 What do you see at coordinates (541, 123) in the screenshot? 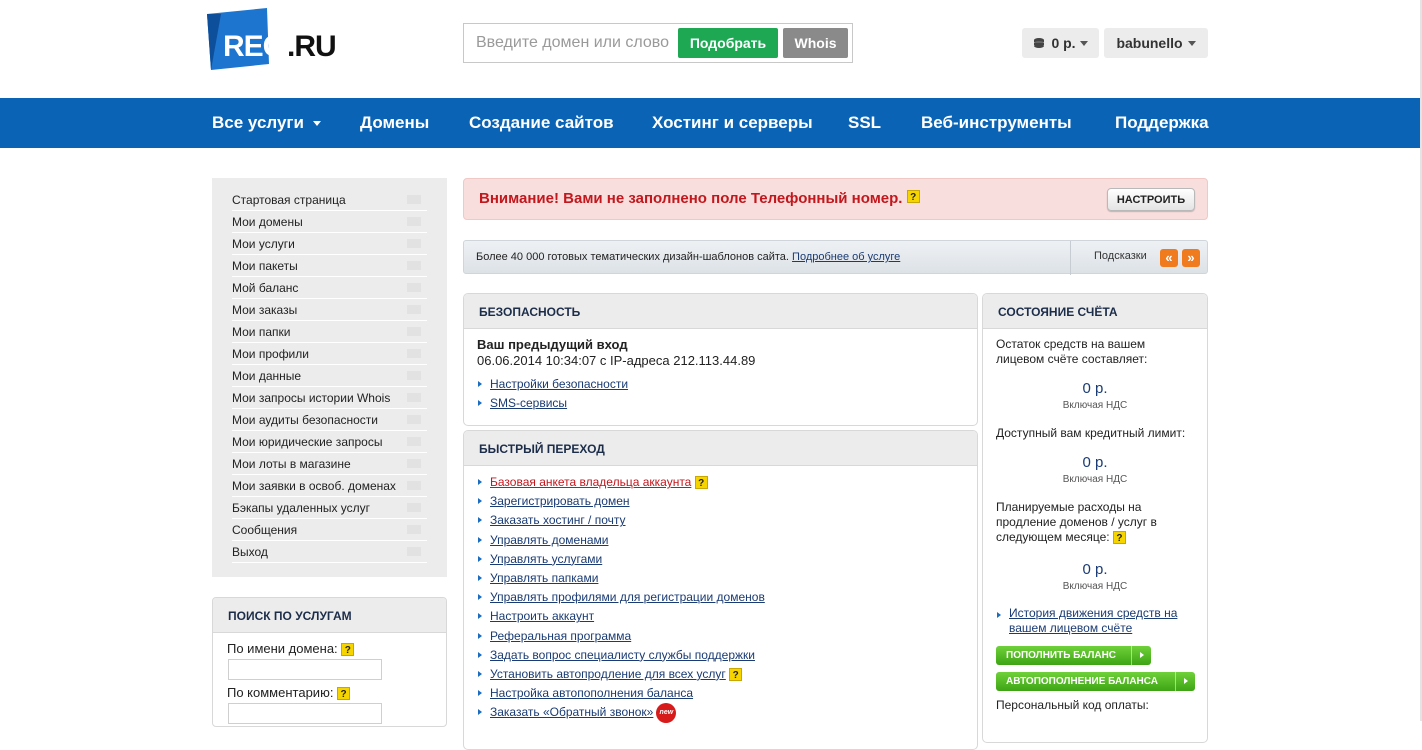
I see `nav-site-builder: Создание сайтов` at bounding box center [541, 123].